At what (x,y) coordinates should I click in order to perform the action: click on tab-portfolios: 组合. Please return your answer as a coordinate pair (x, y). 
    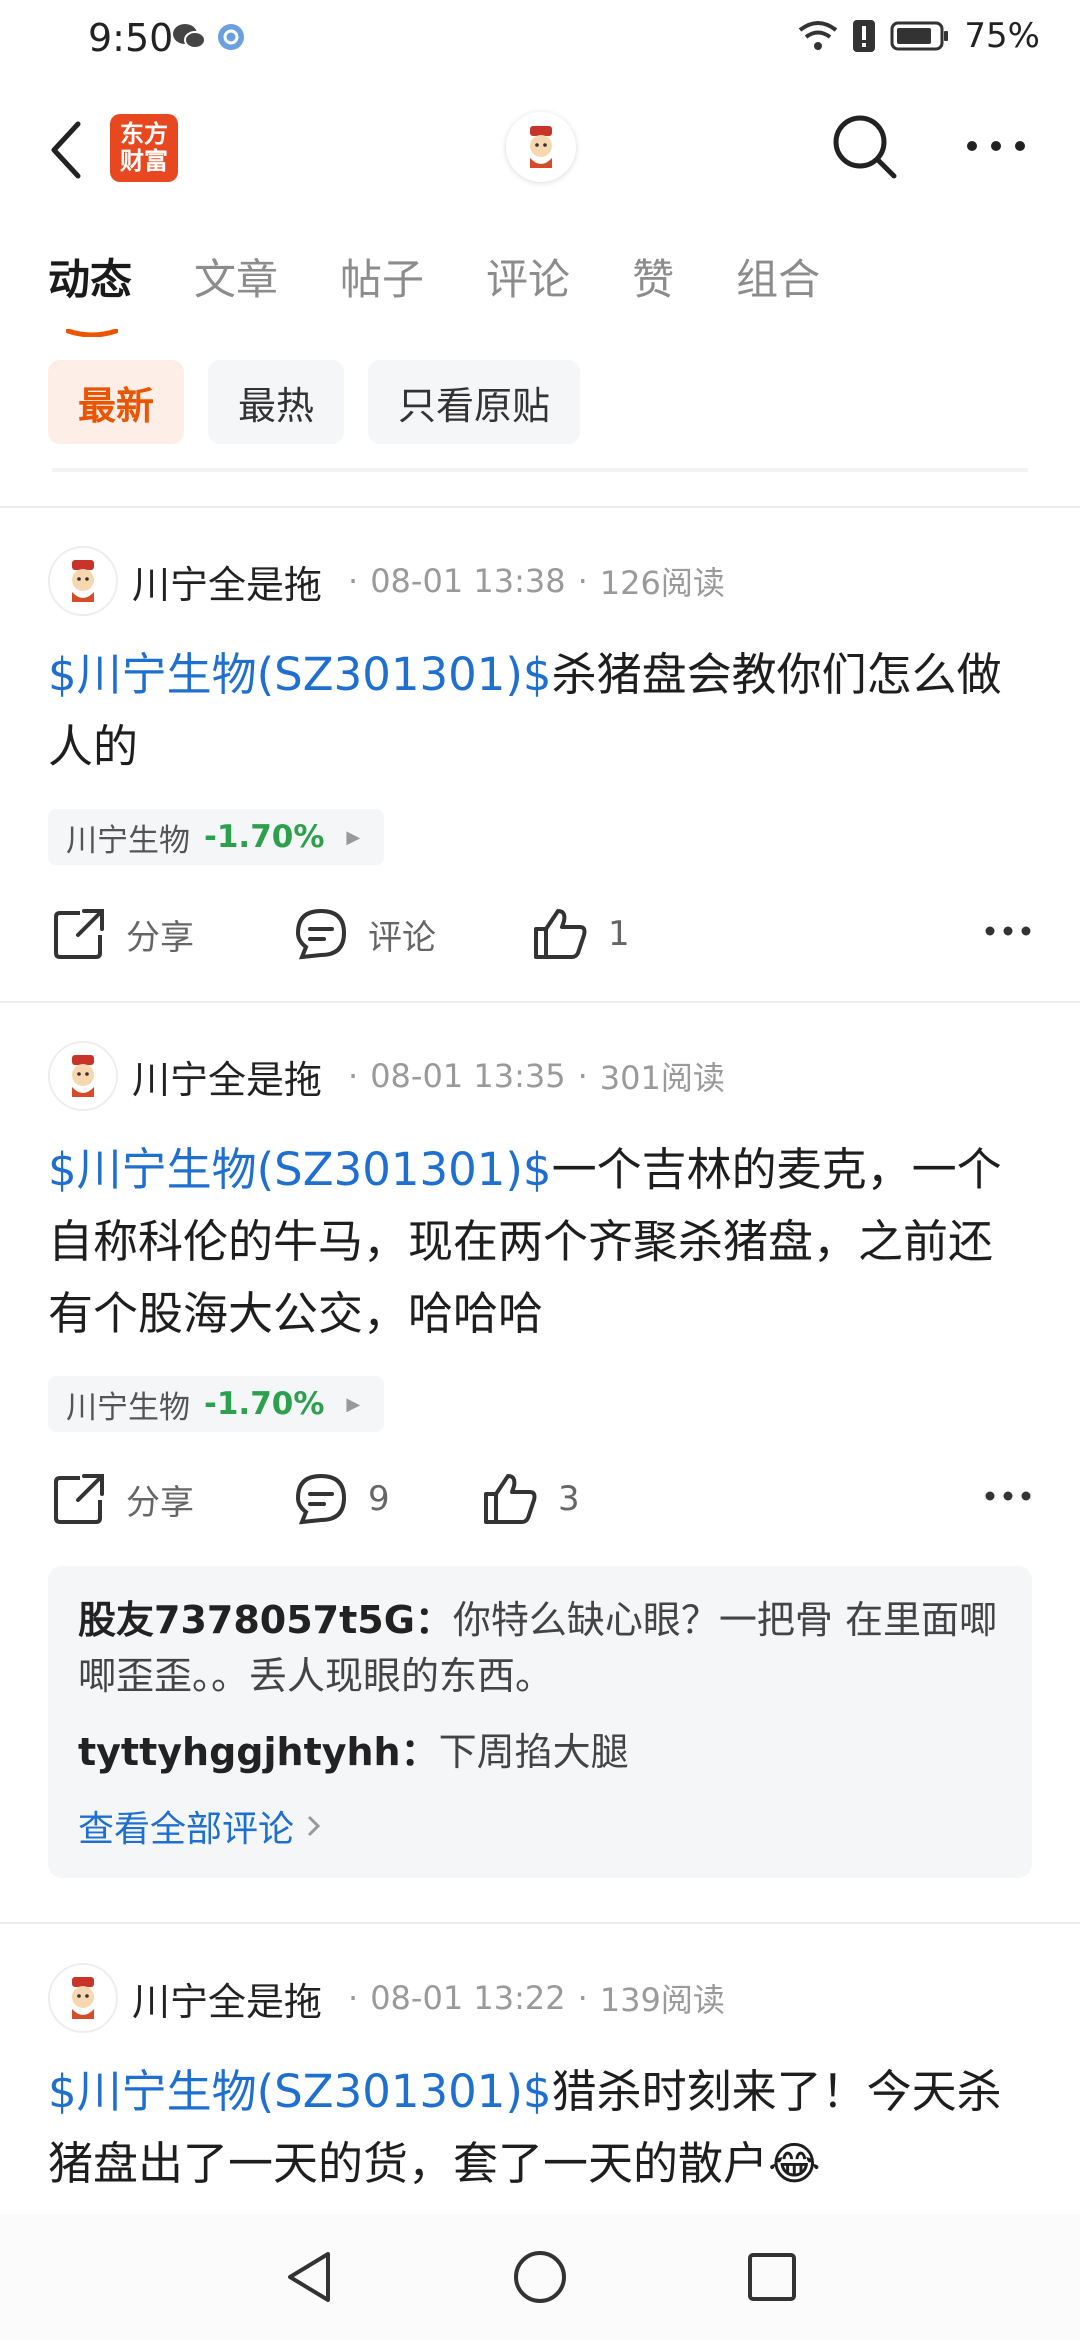
    Looking at the image, I should click on (778, 276).